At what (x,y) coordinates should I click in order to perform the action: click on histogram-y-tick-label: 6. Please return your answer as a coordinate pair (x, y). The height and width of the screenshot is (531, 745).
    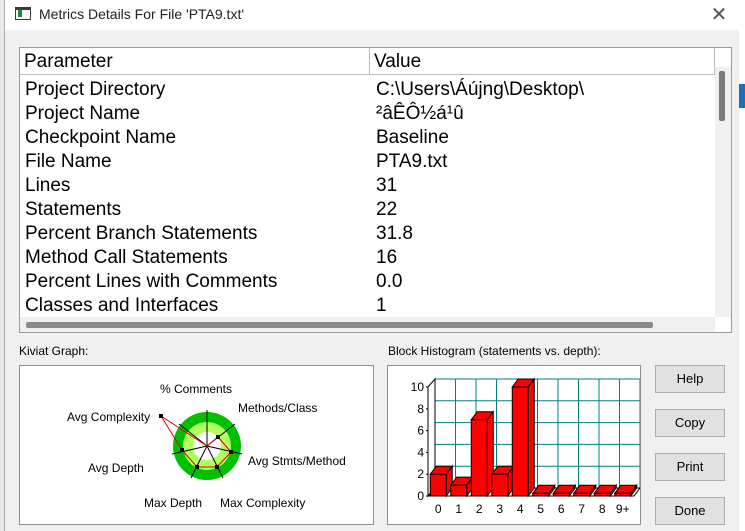
    Looking at the image, I should click on (420, 431).